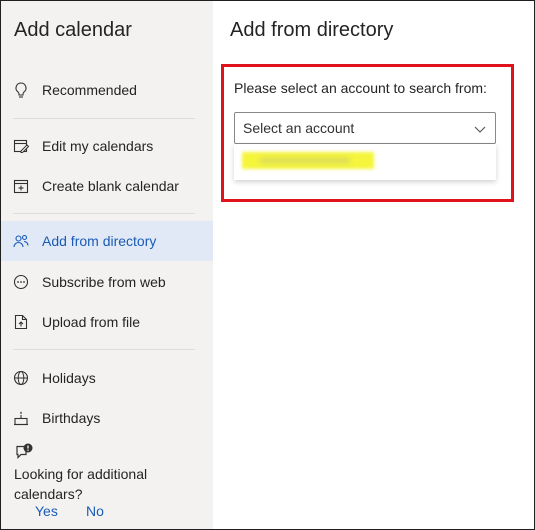 The image size is (535, 530). Describe the element at coordinates (365, 128) in the screenshot. I see `account-select: Select an account` at that location.